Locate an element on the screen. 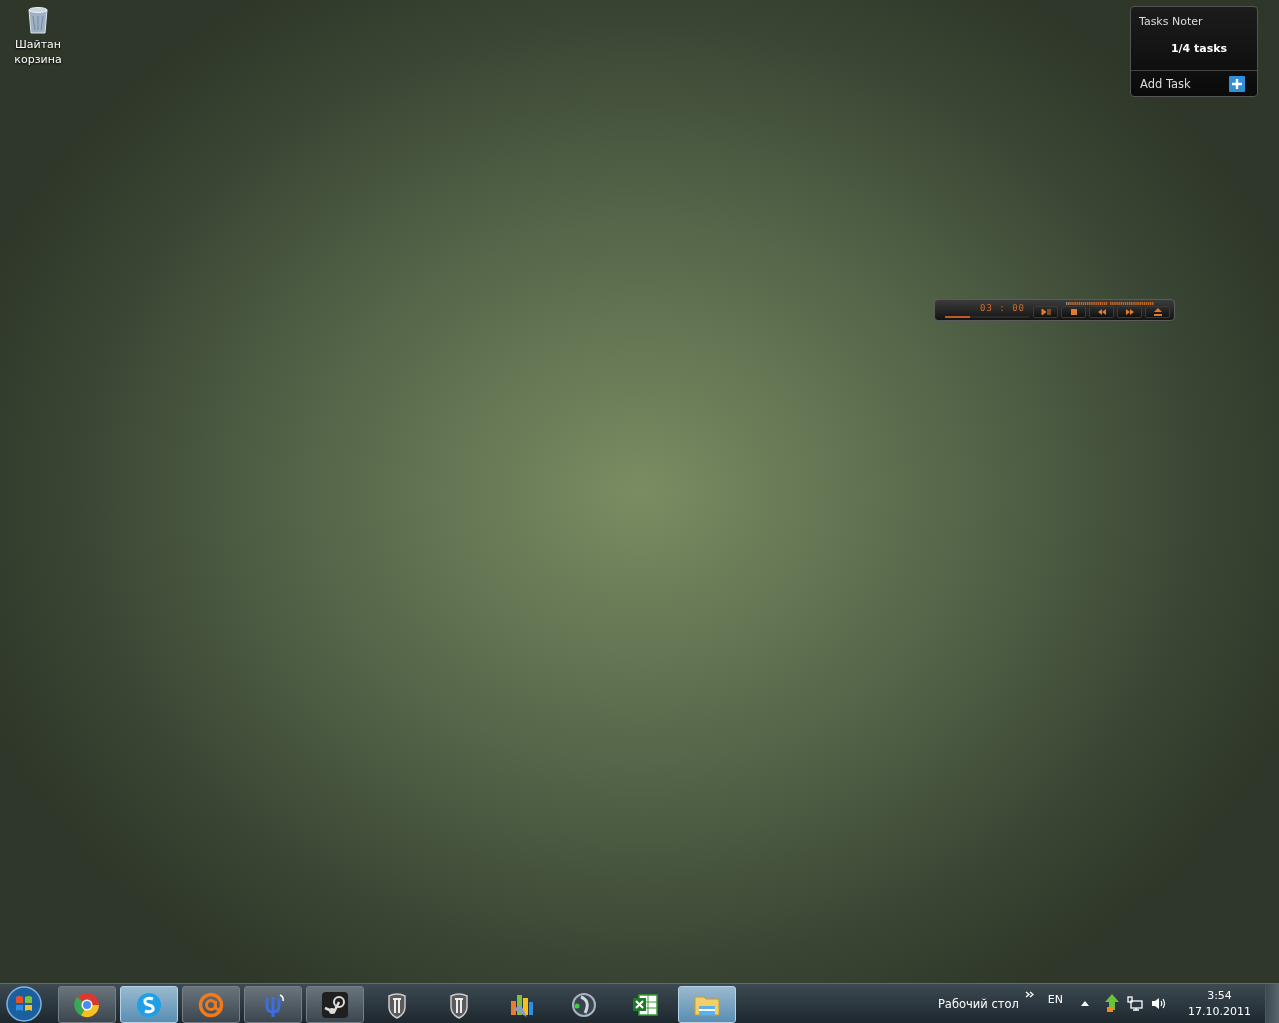 This screenshot has width=1279, height=1023. play-pause-button is located at coordinates (1045, 312).